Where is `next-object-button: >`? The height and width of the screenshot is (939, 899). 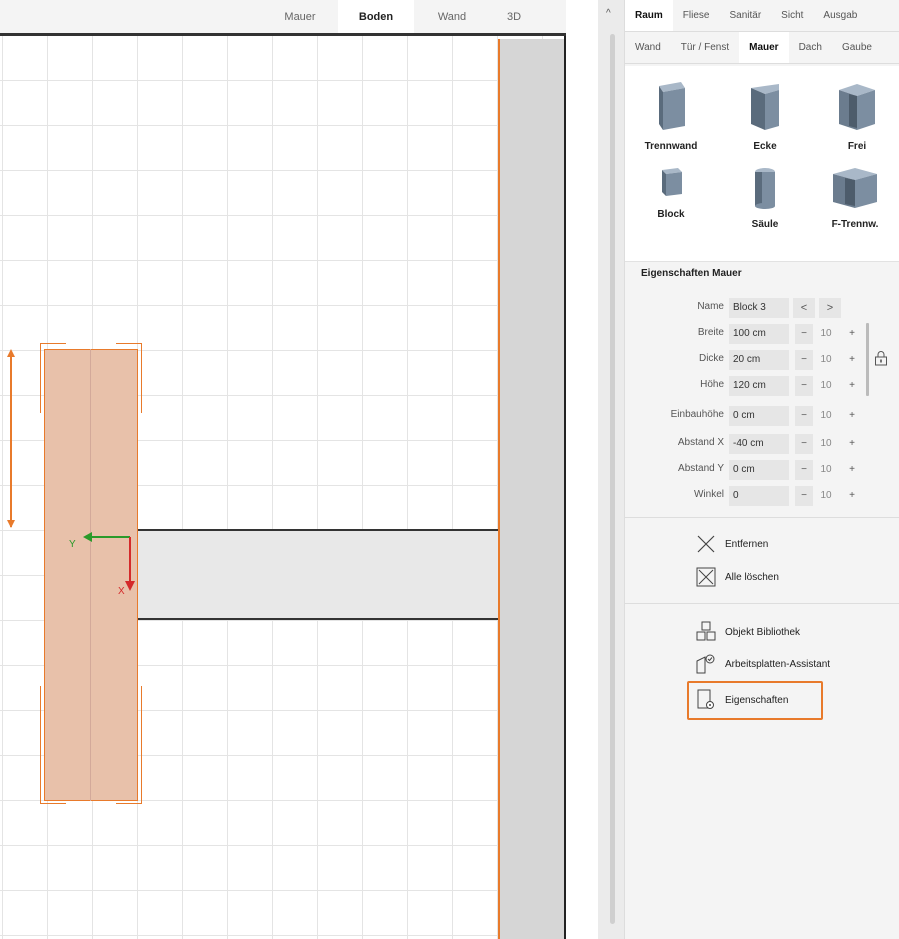 next-object-button: > is located at coordinates (830, 308).